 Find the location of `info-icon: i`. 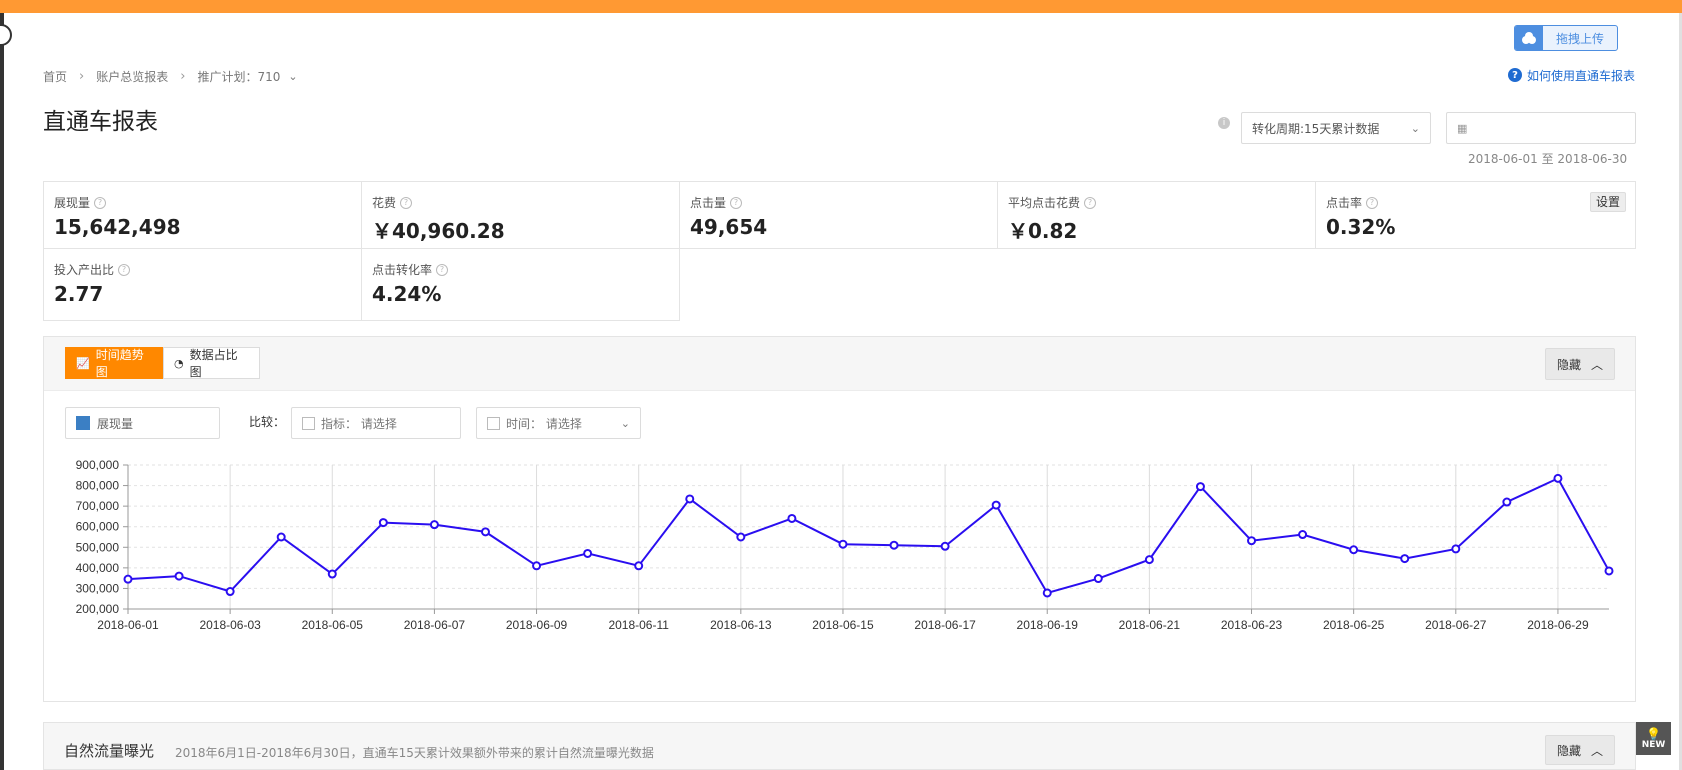

info-icon: i is located at coordinates (1224, 123).